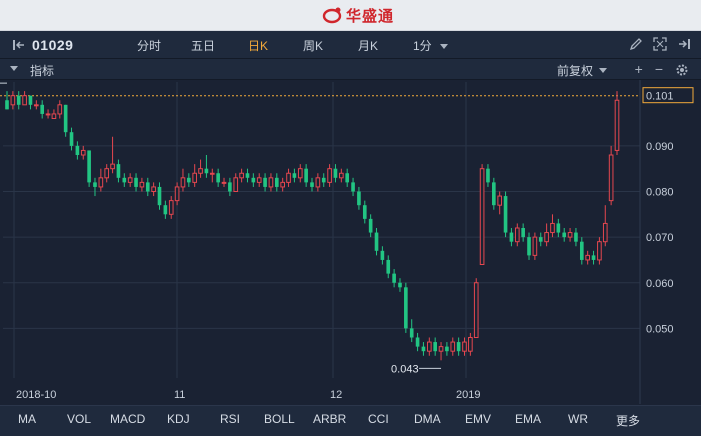 This screenshot has width=701, height=436. What do you see at coordinates (258, 45) in the screenshot?
I see `period-tab-daily: 日K` at bounding box center [258, 45].